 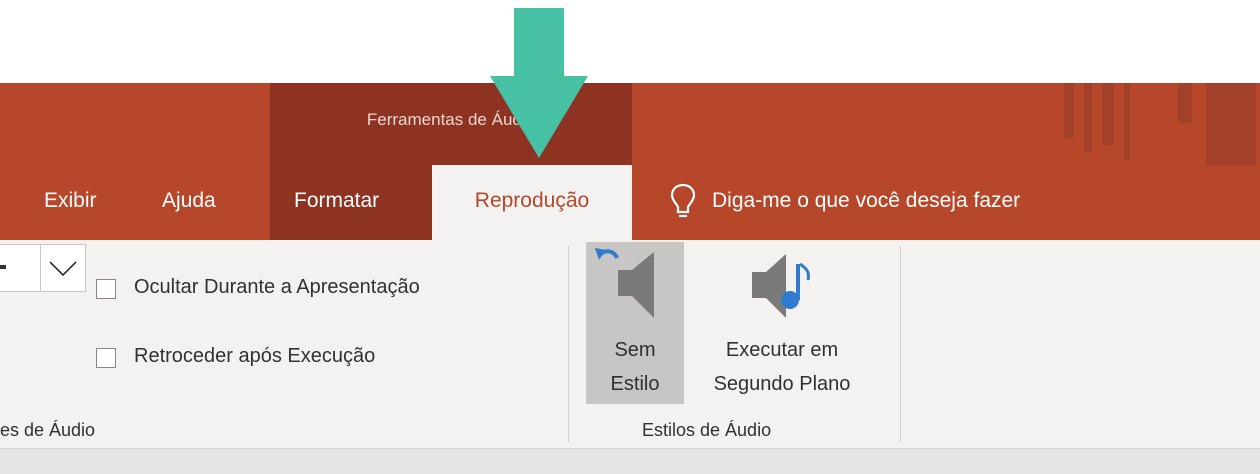 What do you see at coordinates (255, 356) in the screenshot?
I see `rewind-after-playing-label: Retroceder após Execução` at bounding box center [255, 356].